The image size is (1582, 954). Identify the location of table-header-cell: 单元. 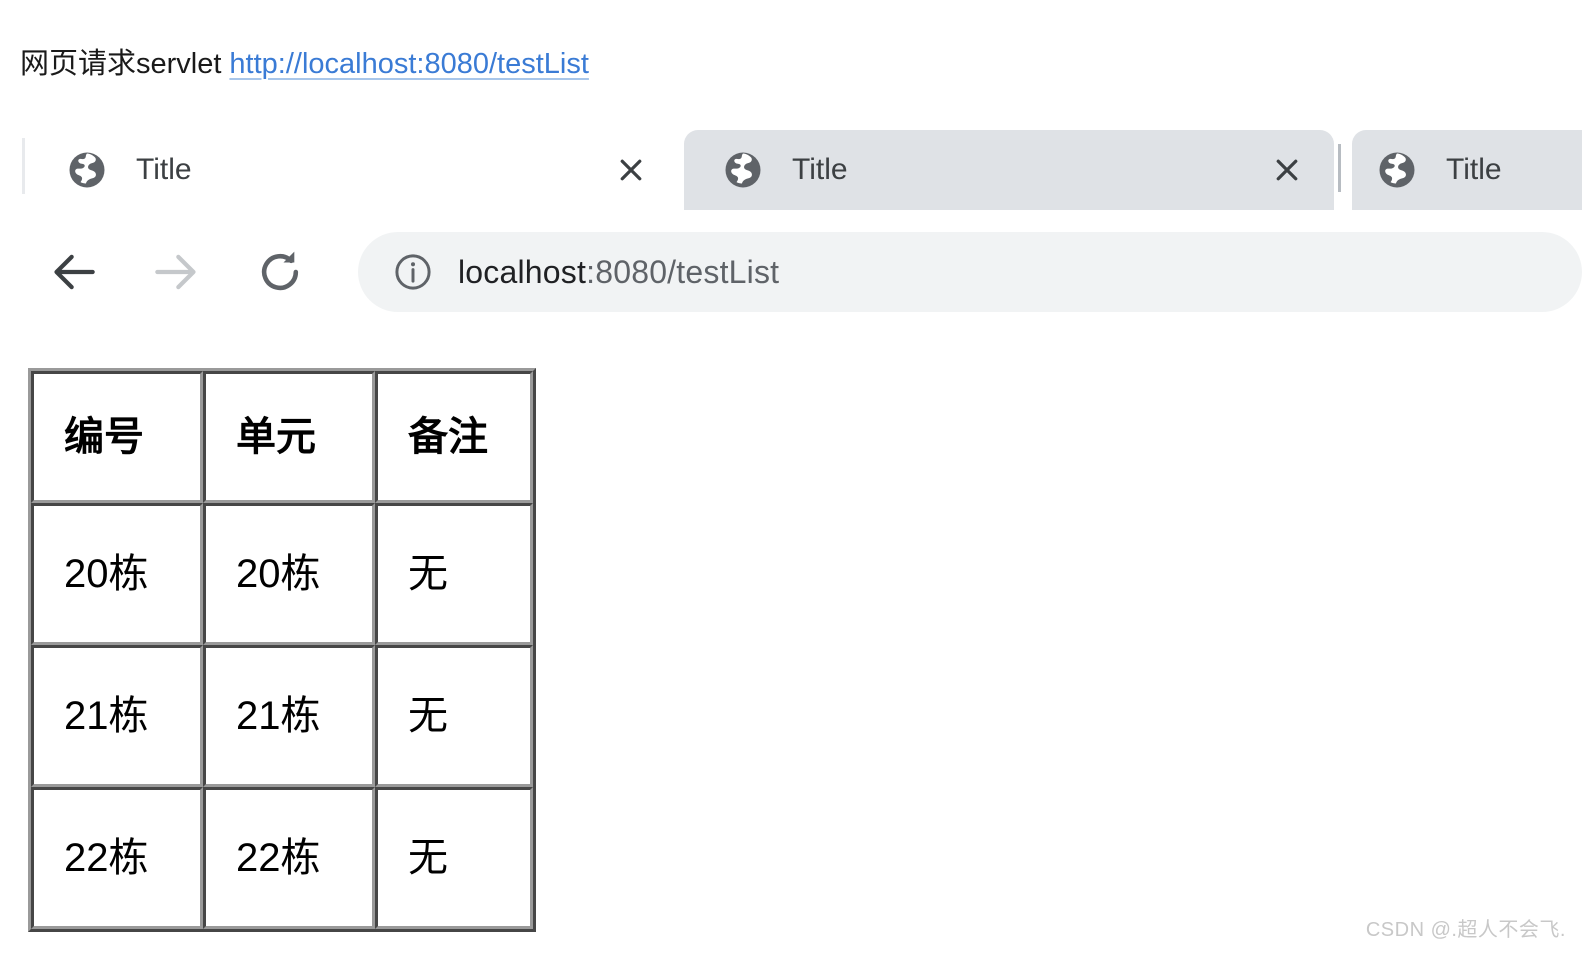
(289, 437).